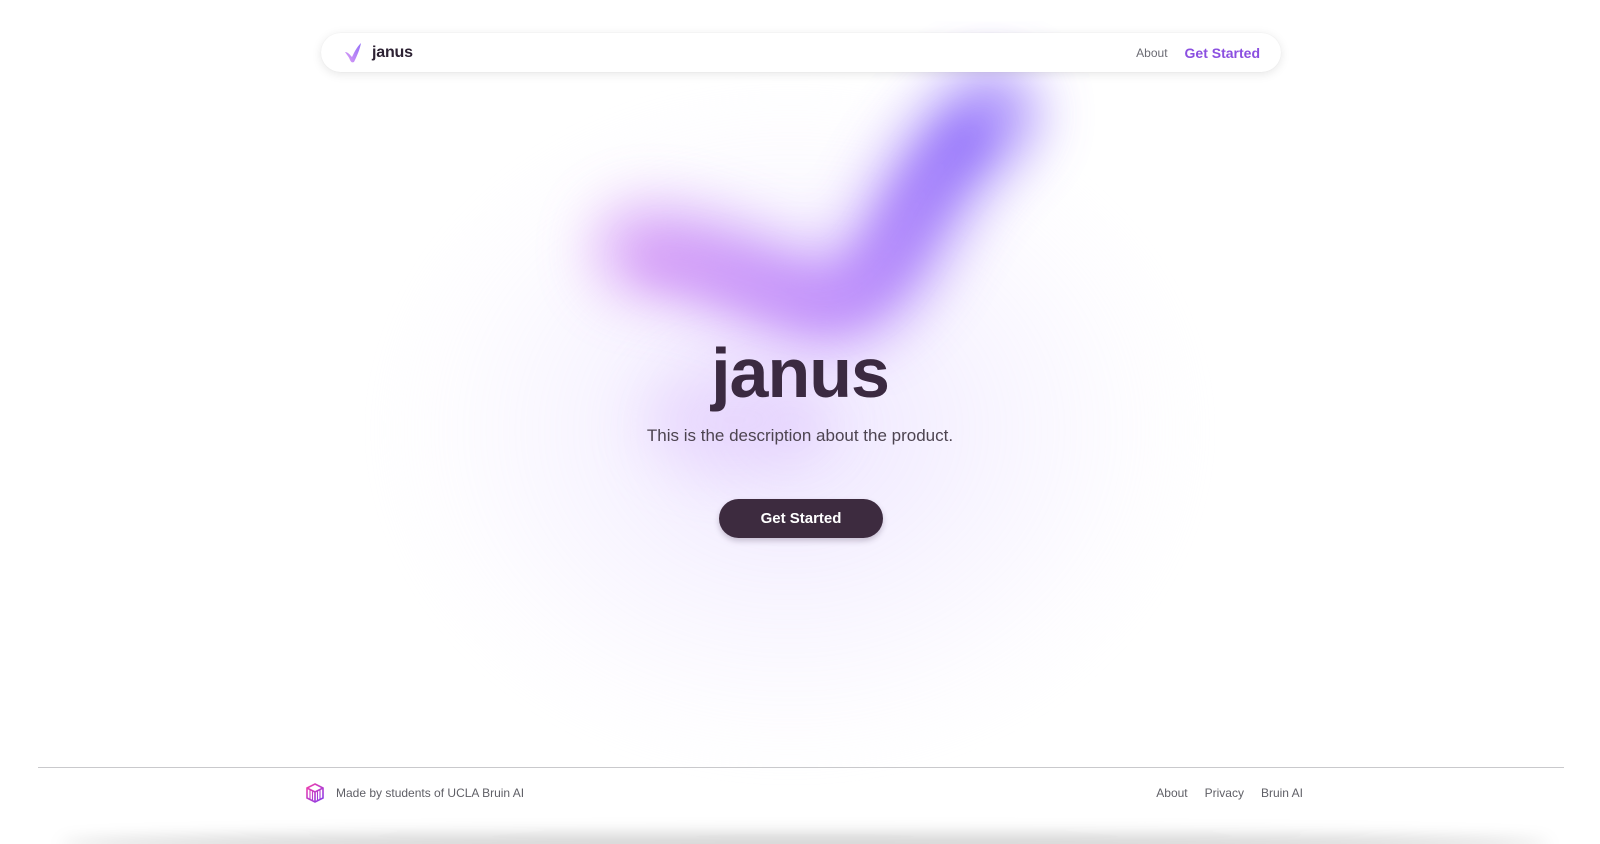 This screenshot has height=844, width=1600. What do you see at coordinates (800, 373) in the screenshot?
I see `hero-title: janus` at bounding box center [800, 373].